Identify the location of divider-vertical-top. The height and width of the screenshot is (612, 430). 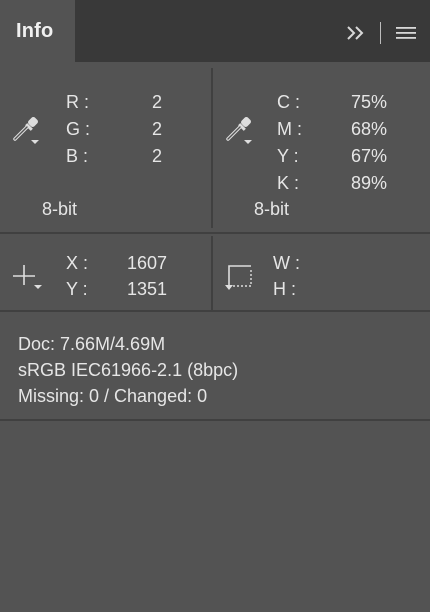
(212, 148).